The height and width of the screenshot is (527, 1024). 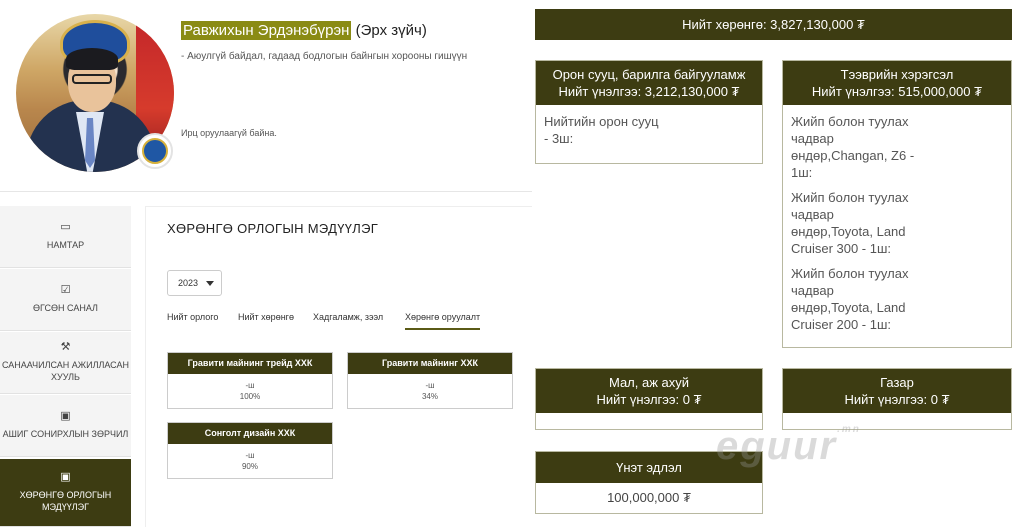 What do you see at coordinates (250, 433) in the screenshot?
I see `company-name: Сонголт дизайн ХХК` at bounding box center [250, 433].